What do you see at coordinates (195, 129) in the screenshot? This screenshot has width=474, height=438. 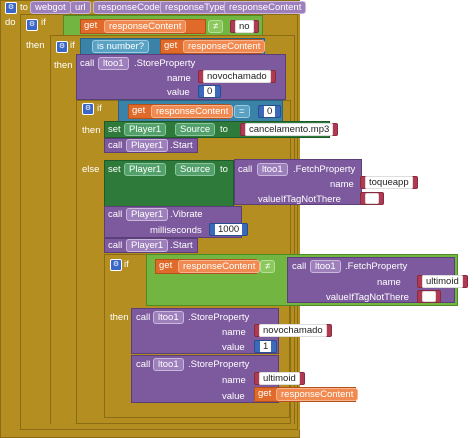 I see `set1-prop: Source` at bounding box center [195, 129].